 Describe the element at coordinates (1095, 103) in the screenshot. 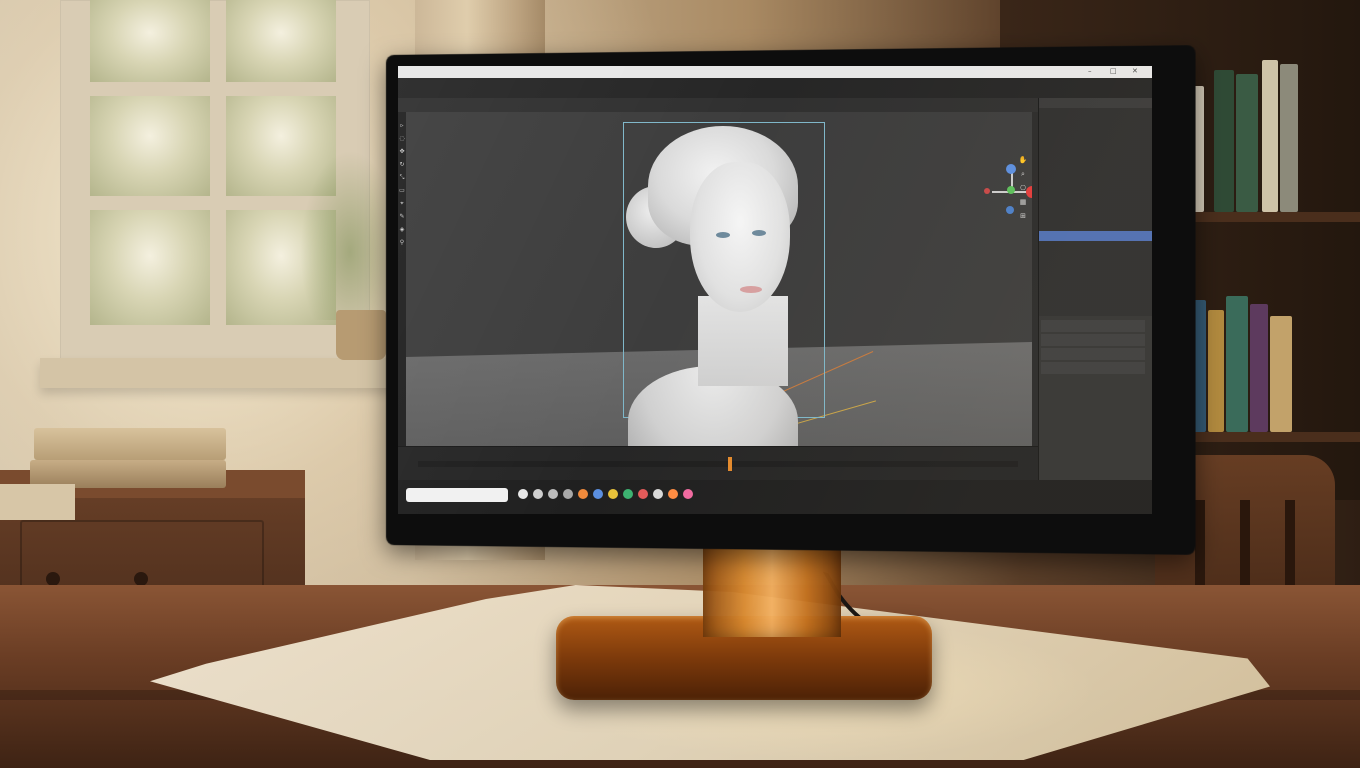

I see `outliner-header` at that location.